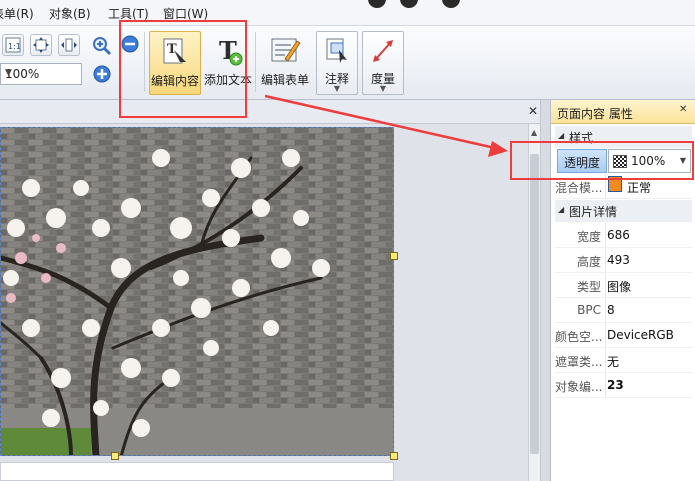 This screenshot has height=481, width=695. I want to click on fit-page-button, so click(41, 45).